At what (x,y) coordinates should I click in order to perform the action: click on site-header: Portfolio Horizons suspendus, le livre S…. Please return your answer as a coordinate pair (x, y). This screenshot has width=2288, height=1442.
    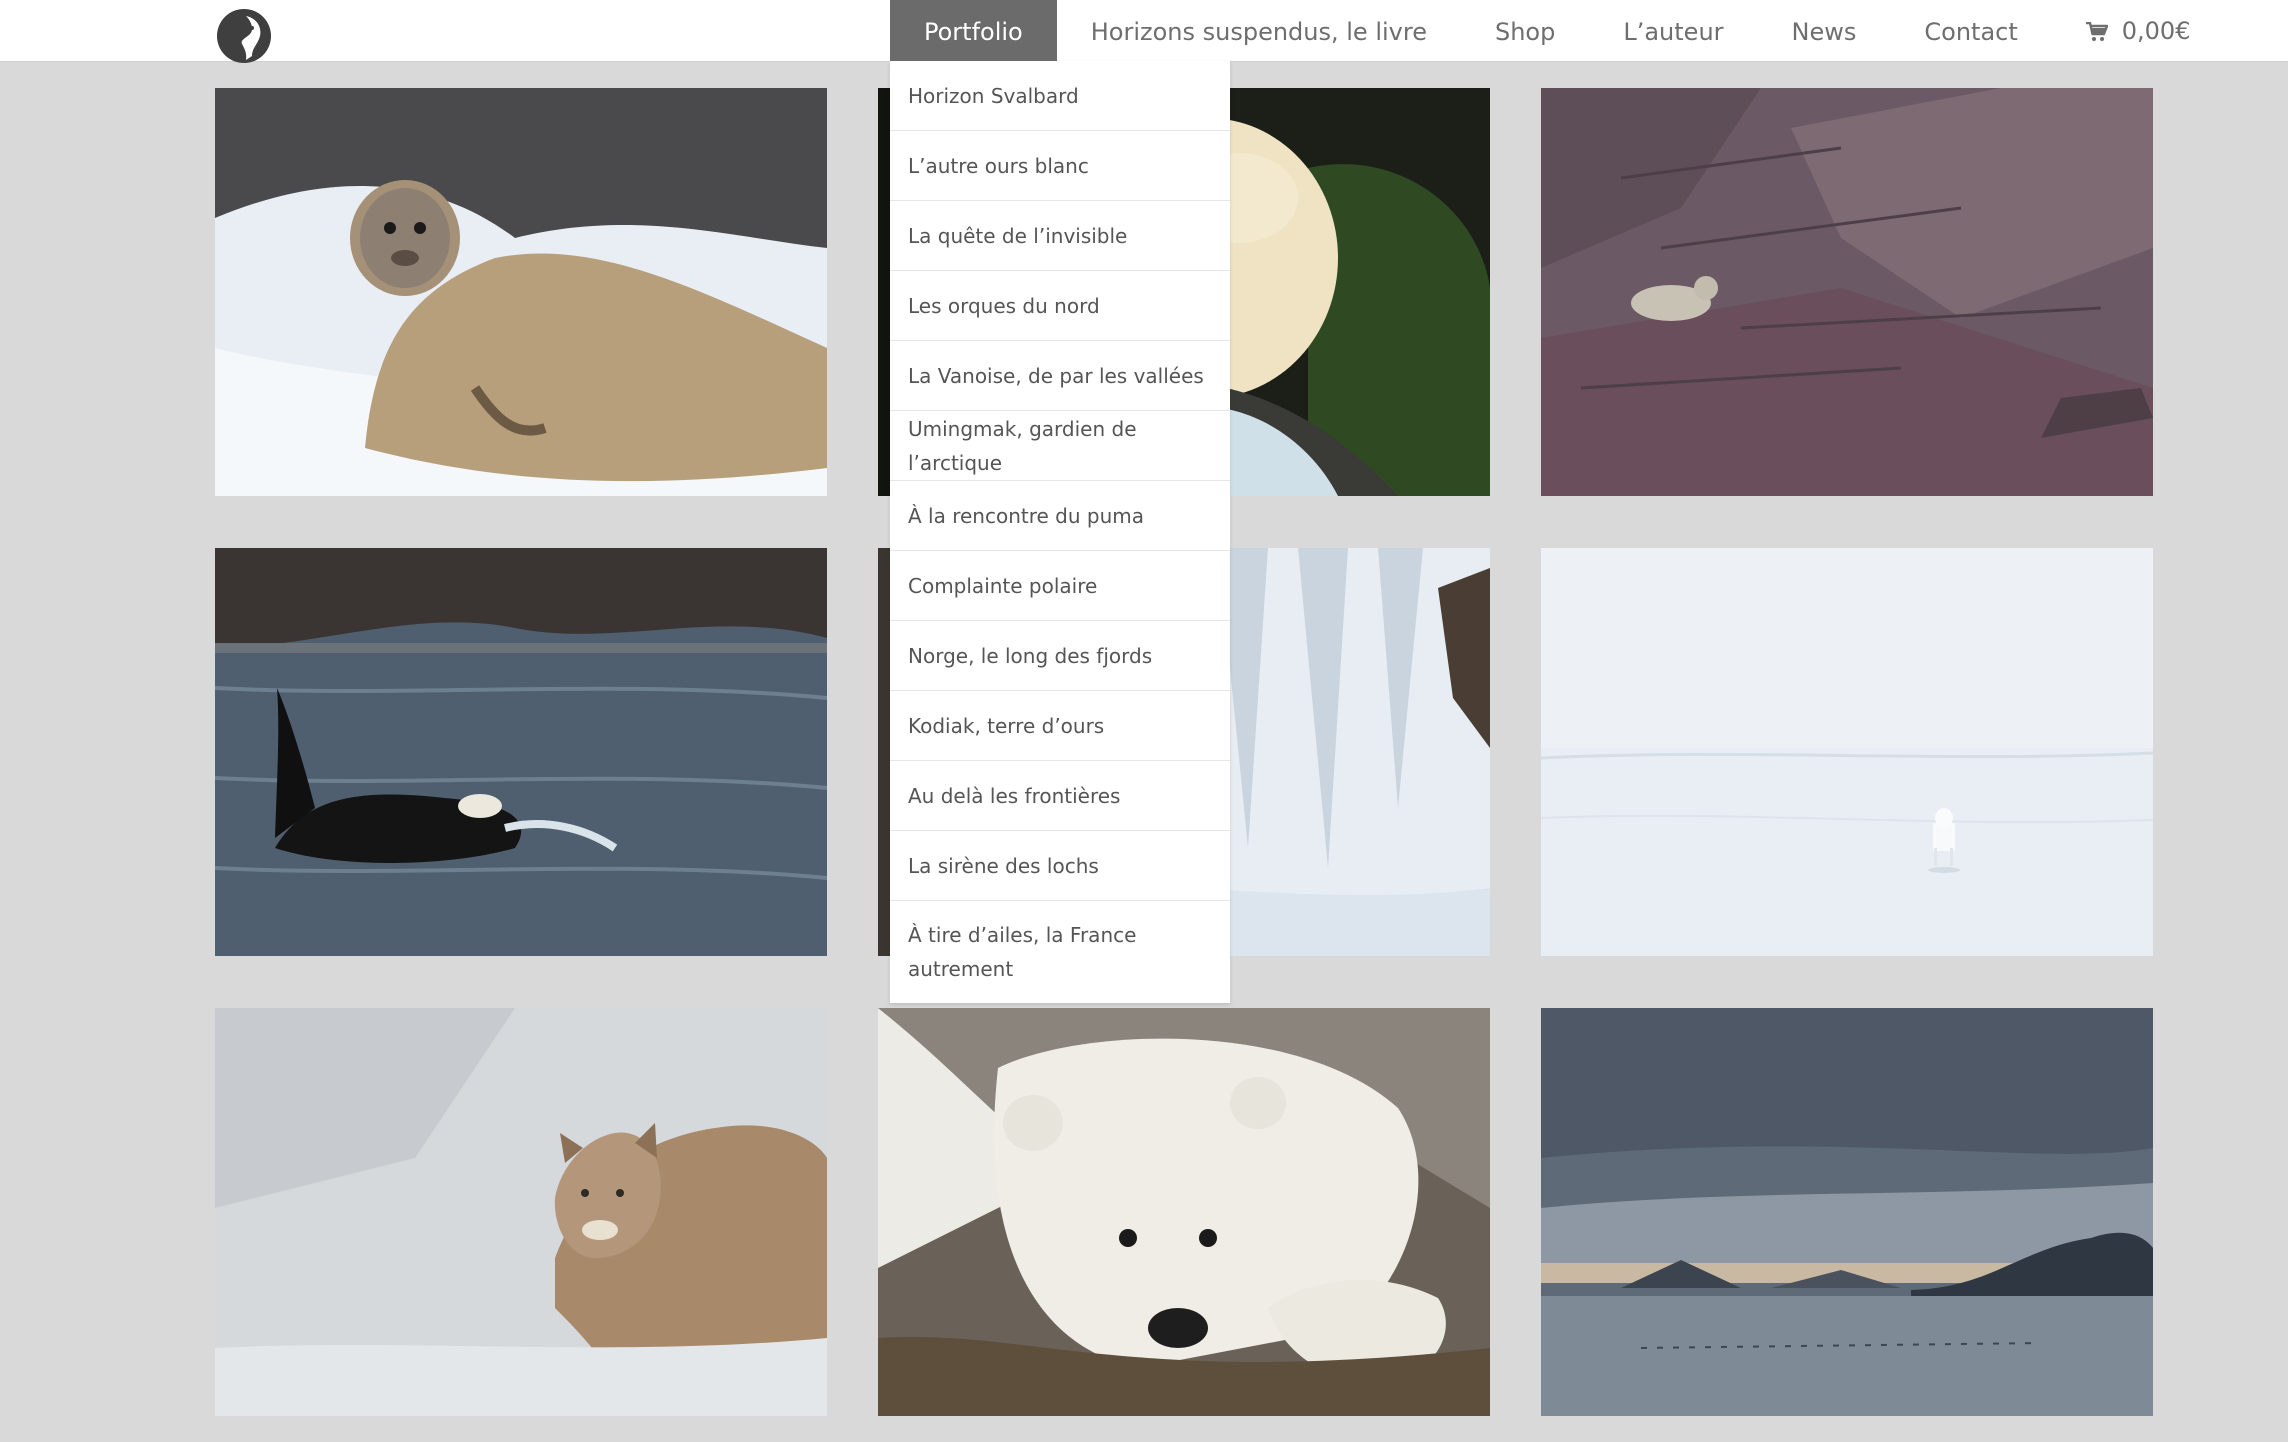
    Looking at the image, I should click on (1144, 32).